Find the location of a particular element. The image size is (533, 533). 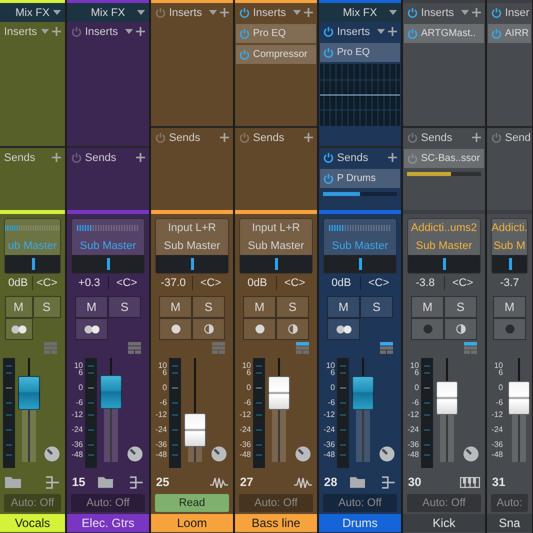

send-slot: SC-Bas..ssor is located at coordinates (444, 158).